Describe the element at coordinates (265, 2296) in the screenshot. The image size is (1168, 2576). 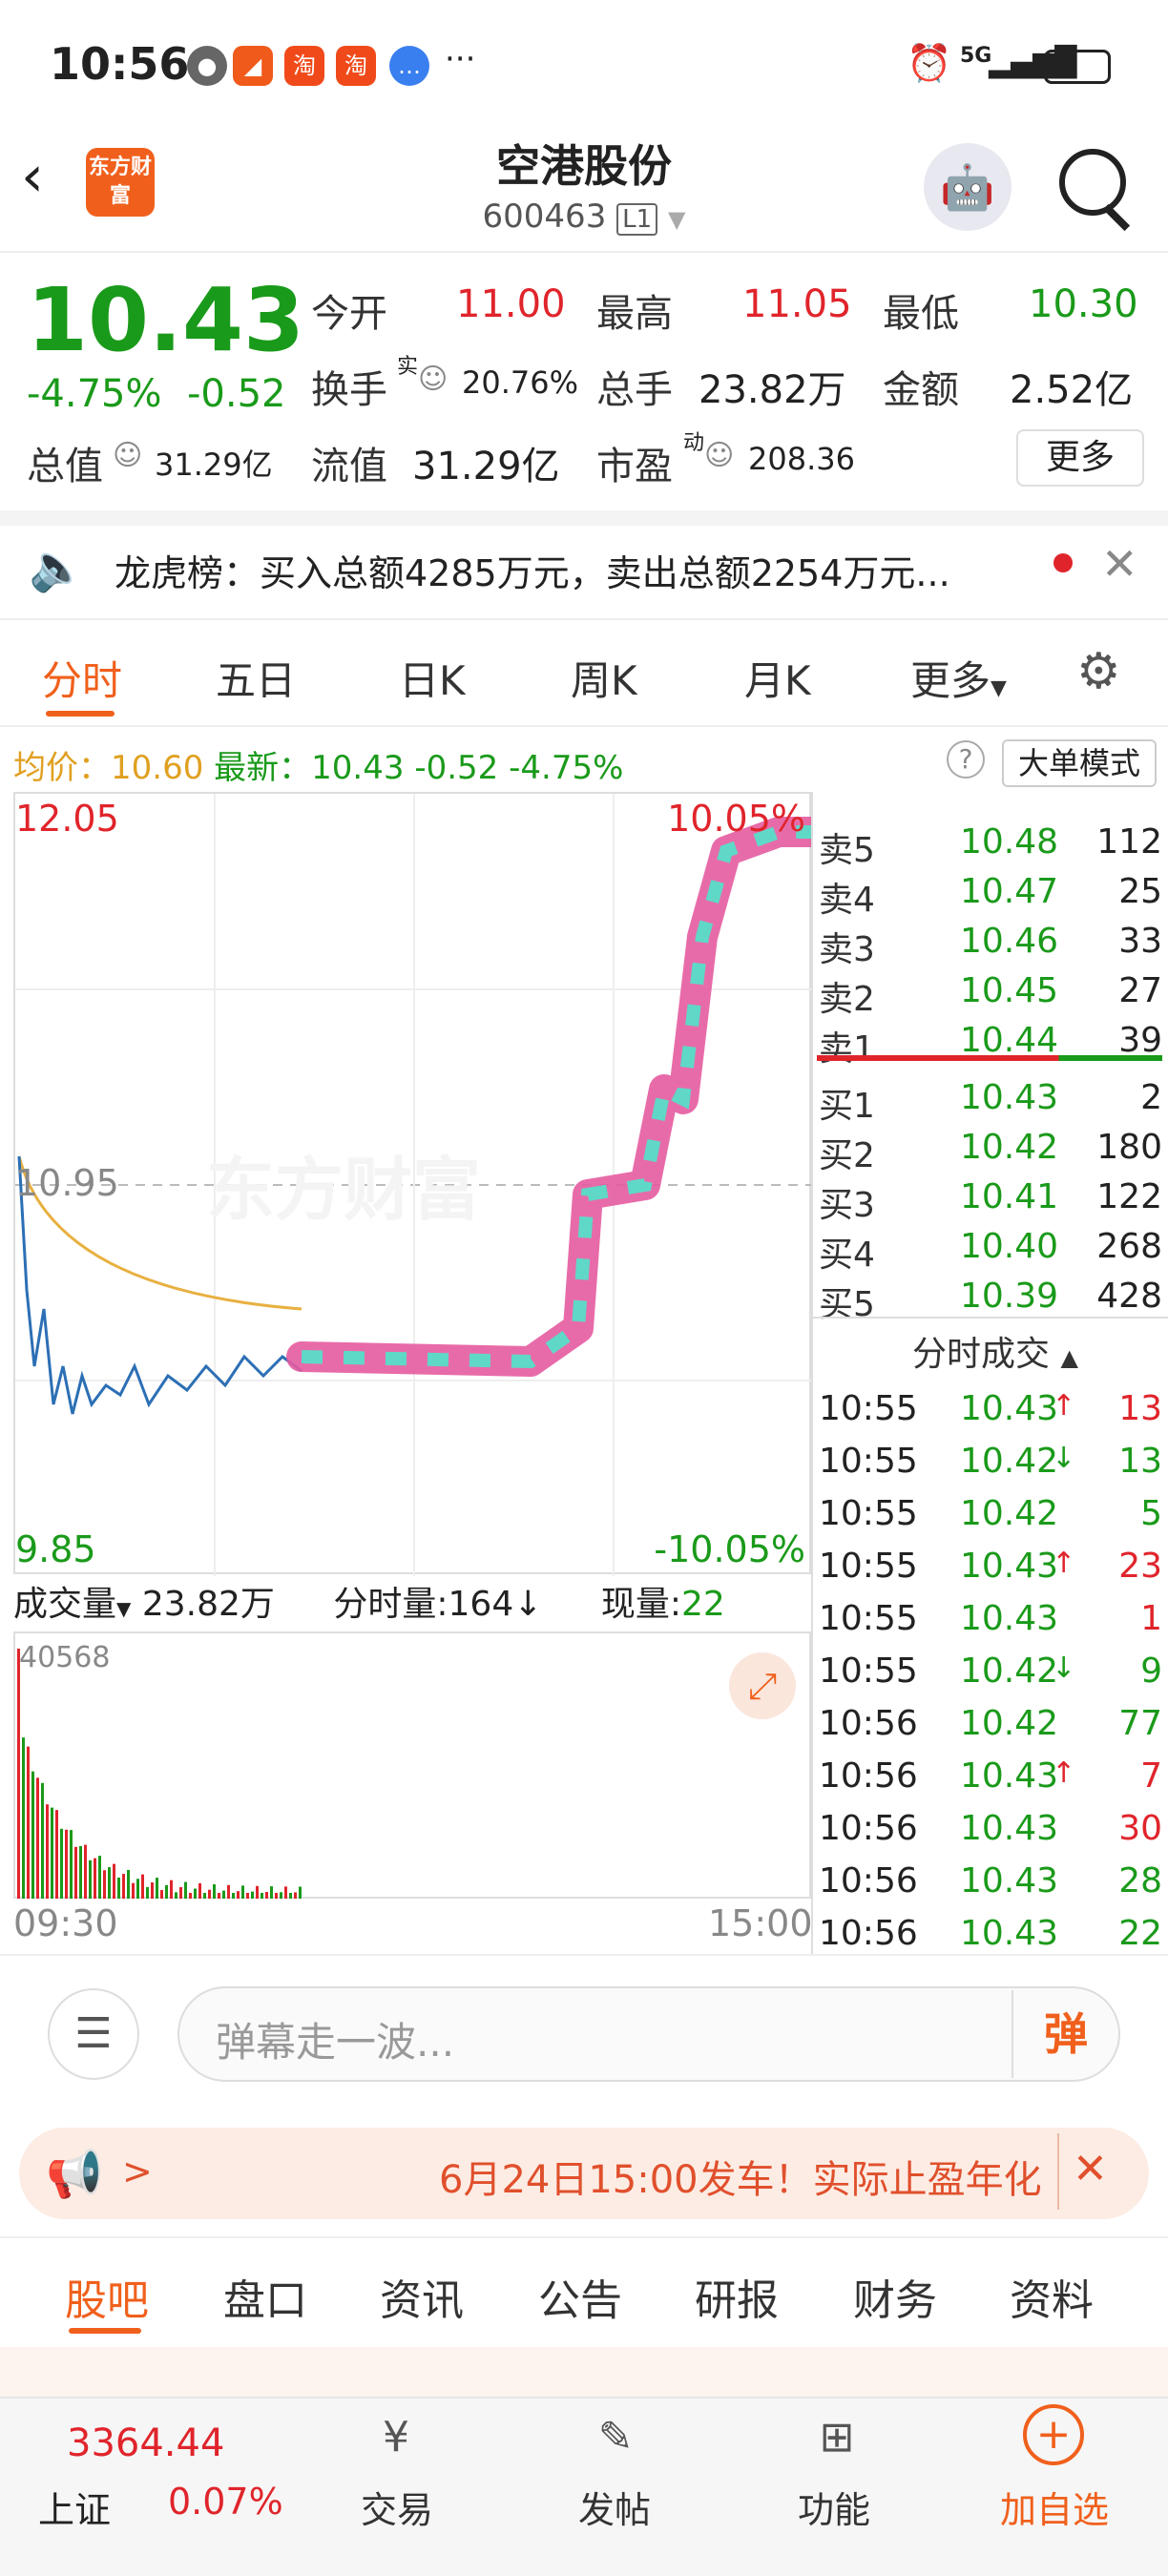
I see `bottom-tab: 盘口` at that location.